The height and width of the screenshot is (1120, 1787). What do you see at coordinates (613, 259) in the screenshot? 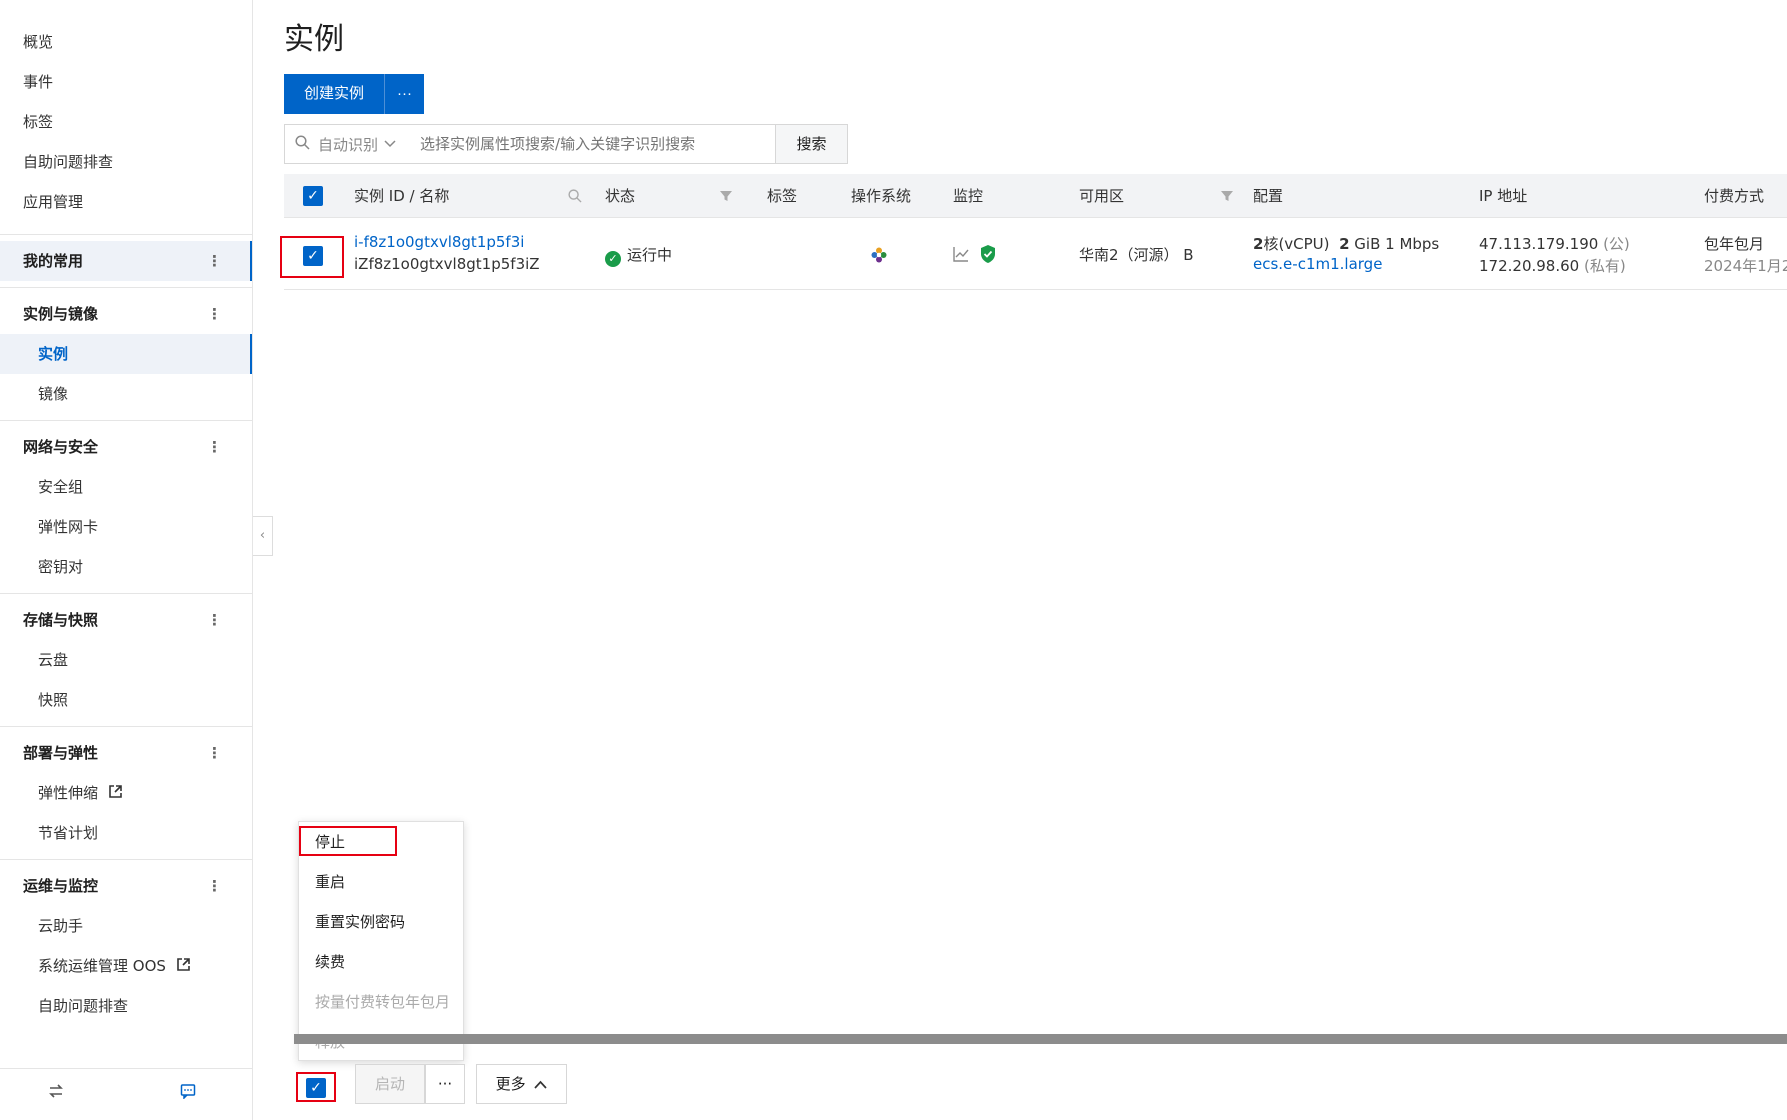
I see `check-circle-icon: ✓` at bounding box center [613, 259].